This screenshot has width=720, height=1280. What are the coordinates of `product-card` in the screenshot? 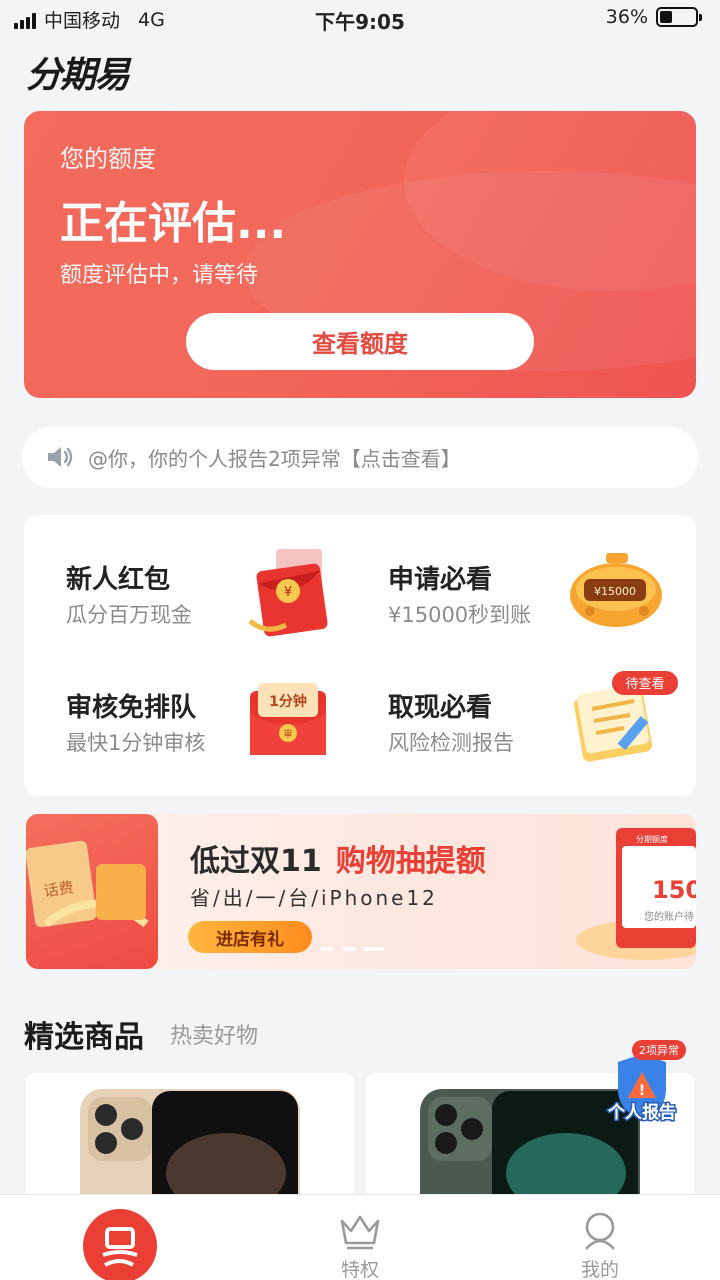 It's located at (190, 1143).